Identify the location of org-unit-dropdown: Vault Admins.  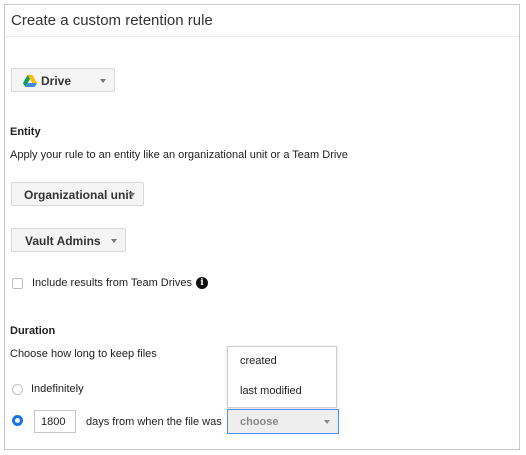
(68, 240).